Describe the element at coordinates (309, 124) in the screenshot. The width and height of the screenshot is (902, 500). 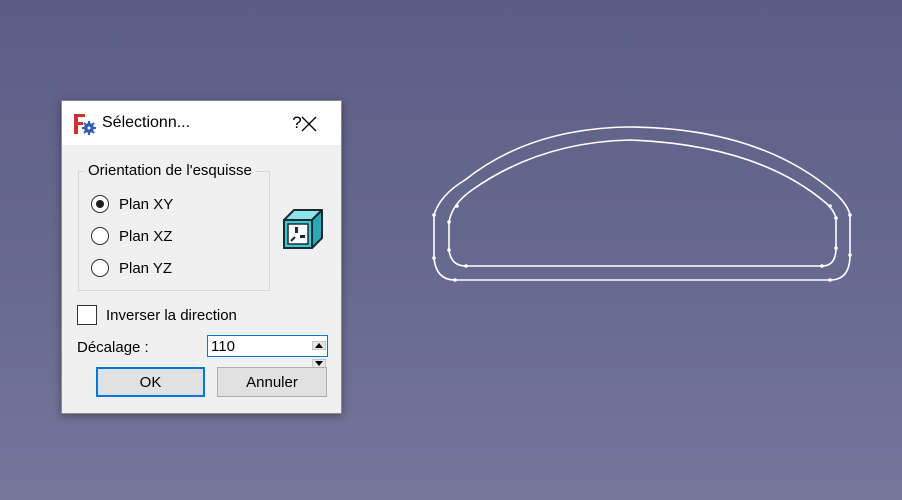
I see `close-icon` at that location.